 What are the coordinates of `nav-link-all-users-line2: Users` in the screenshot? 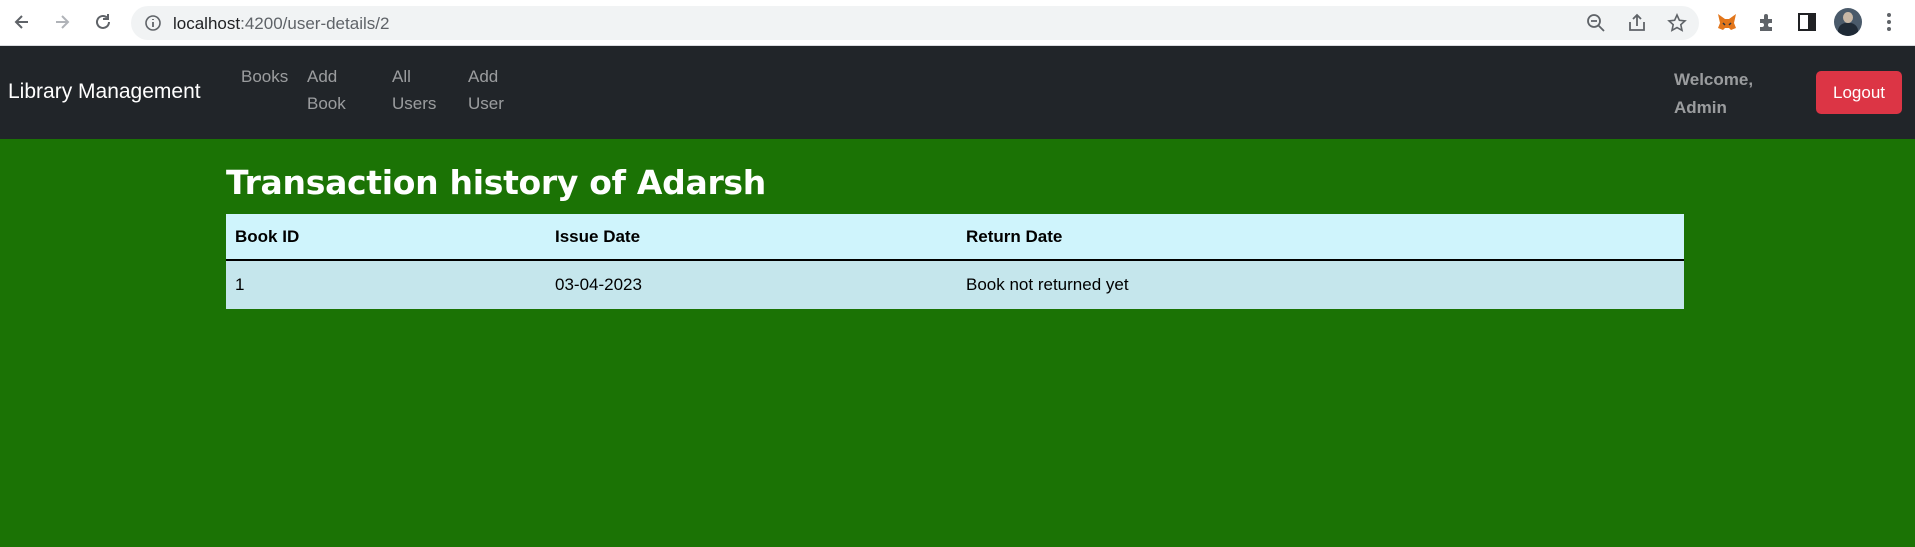 It's located at (414, 103).